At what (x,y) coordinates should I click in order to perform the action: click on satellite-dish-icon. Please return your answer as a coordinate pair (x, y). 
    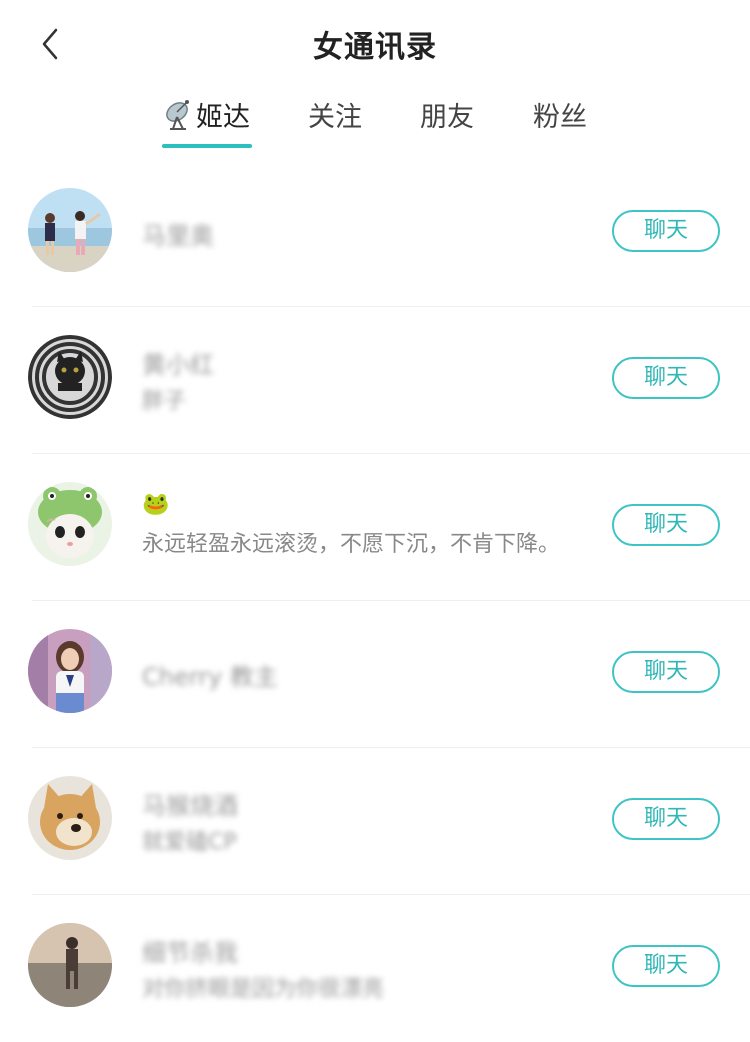
    Looking at the image, I should click on (179, 115).